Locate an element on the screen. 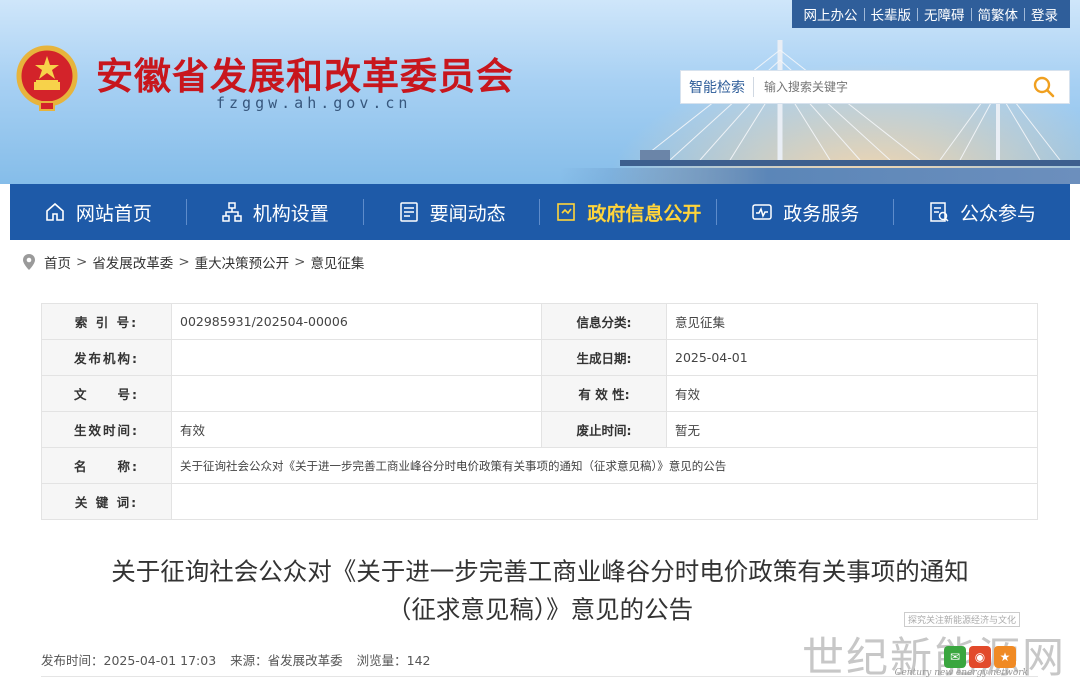  national-emblem-icon is located at coordinates (47, 78).